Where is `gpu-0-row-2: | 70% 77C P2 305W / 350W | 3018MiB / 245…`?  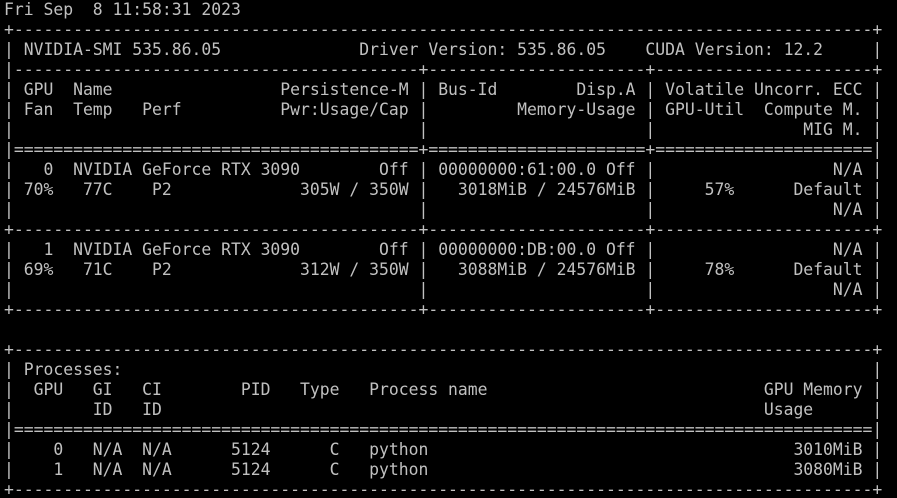
gpu-0-row-2: | 70% 77C P2 305W / 350W | 3018MiB / 245… is located at coordinates (443, 189).